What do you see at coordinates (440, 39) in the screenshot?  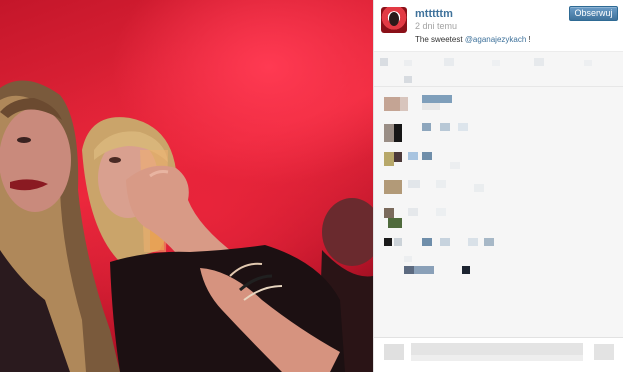 I see `caption-text: The sweetest` at bounding box center [440, 39].